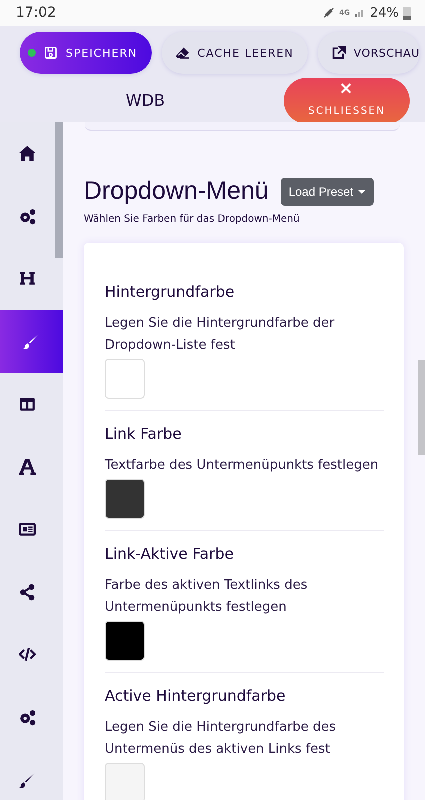  What do you see at coordinates (327, 192) in the screenshot?
I see `load-preset-button: Load Preset` at bounding box center [327, 192].